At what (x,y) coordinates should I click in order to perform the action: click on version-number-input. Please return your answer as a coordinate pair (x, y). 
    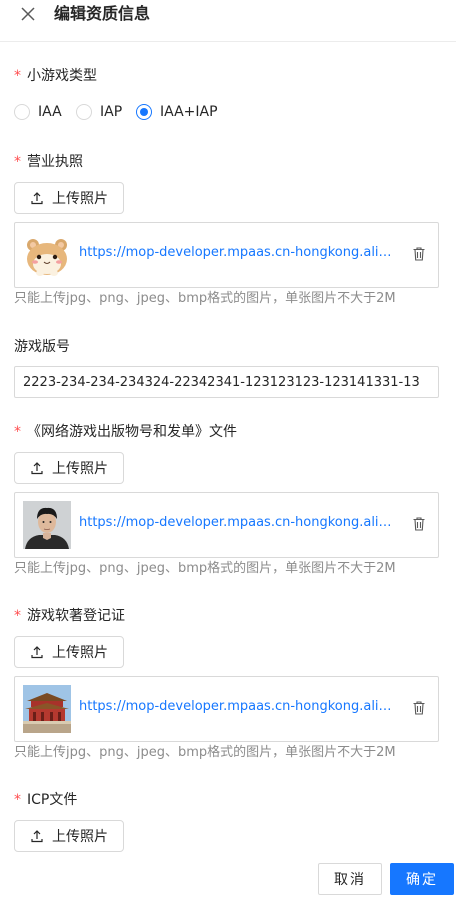
    Looking at the image, I should click on (226, 382).